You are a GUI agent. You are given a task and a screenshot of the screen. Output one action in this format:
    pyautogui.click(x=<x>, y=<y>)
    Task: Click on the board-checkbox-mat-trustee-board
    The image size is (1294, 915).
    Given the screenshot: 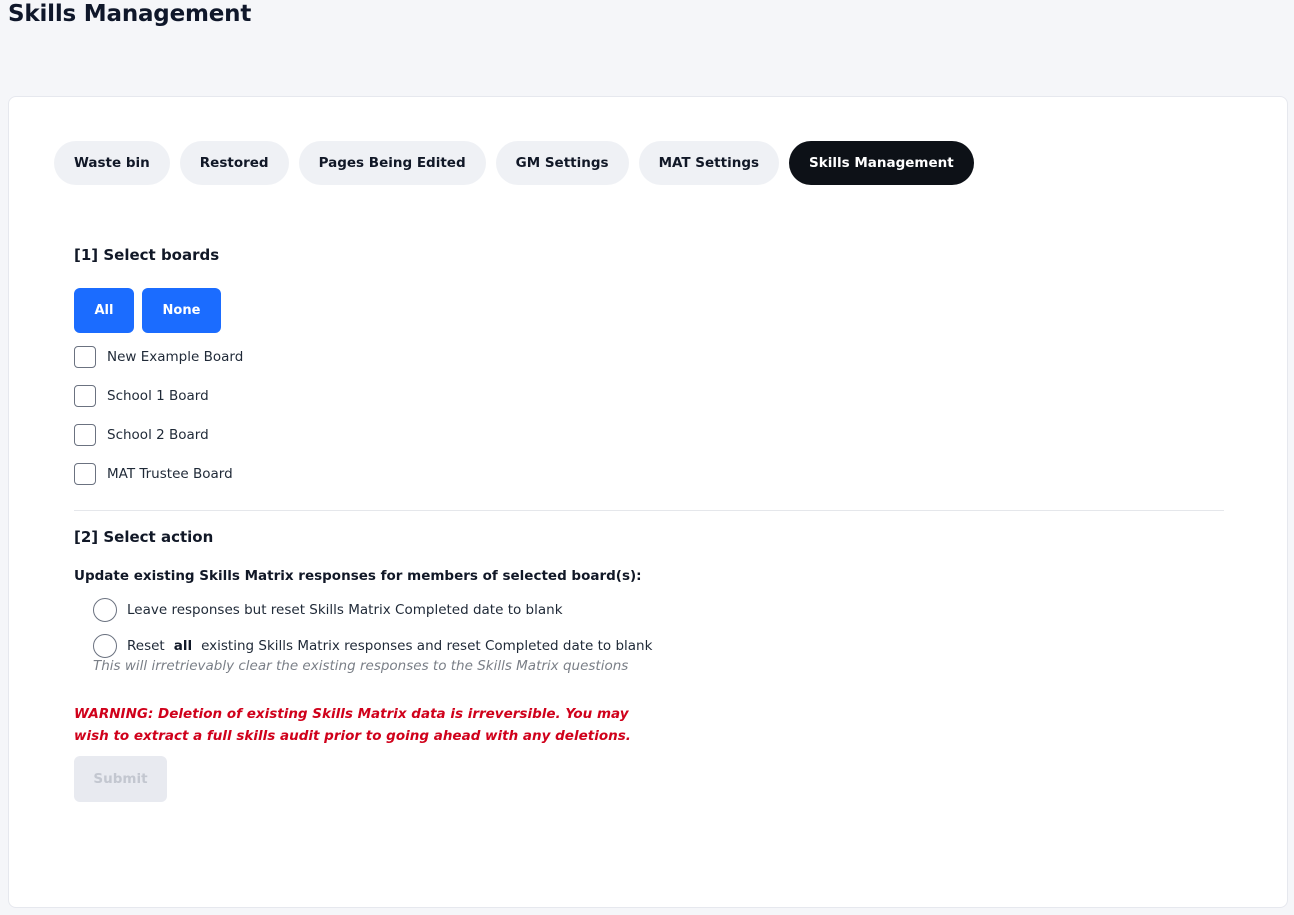 What is the action you would take?
    pyautogui.click(x=85, y=474)
    